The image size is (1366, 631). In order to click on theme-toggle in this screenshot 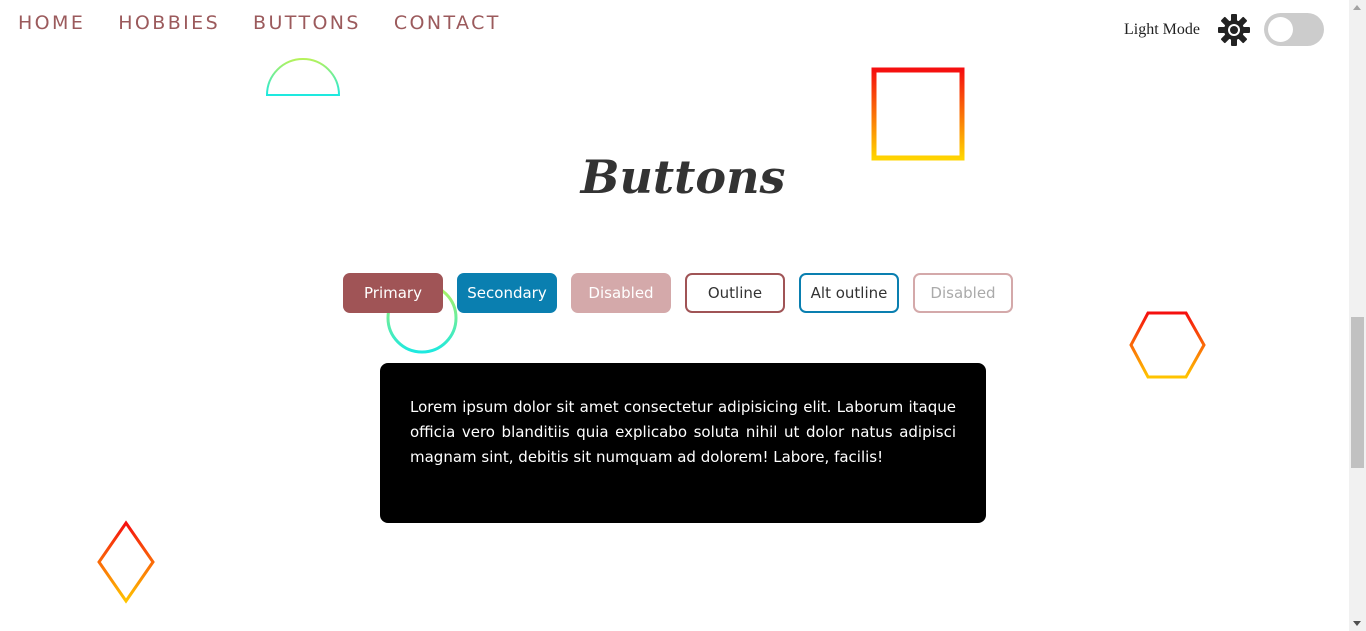, I will do `click(1294, 29)`.